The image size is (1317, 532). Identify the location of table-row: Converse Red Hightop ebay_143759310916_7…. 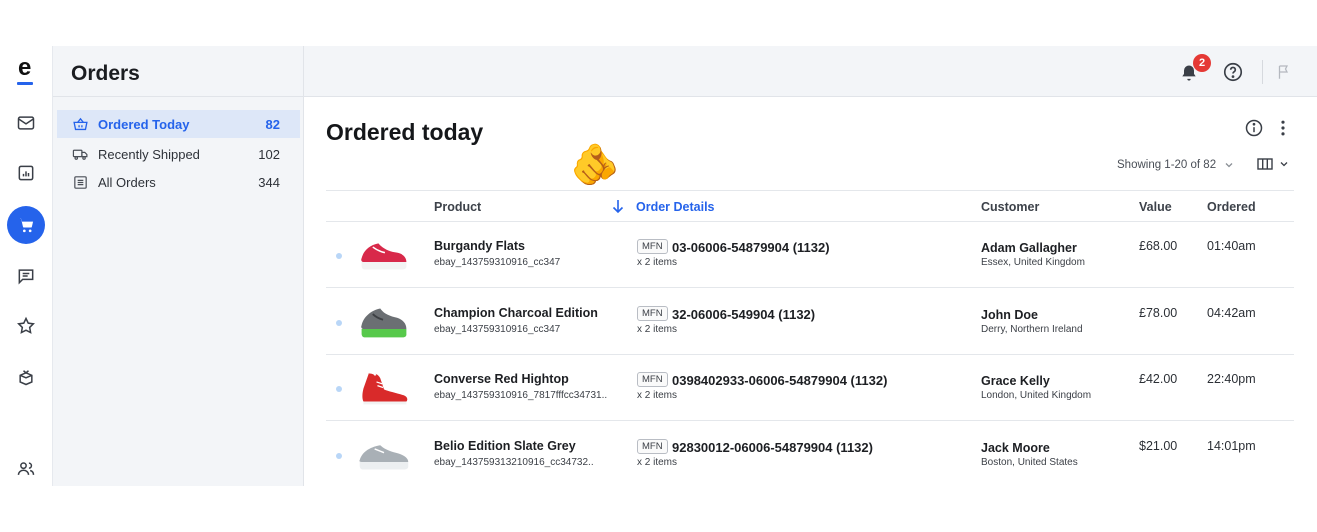
(810, 388).